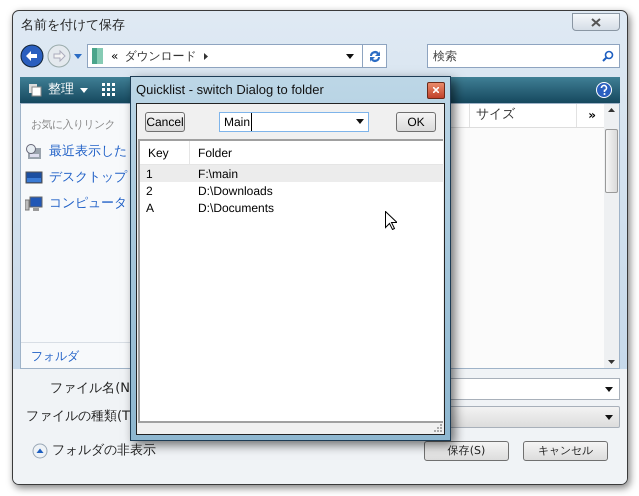 This screenshot has width=639, height=496. I want to click on search-icon, so click(608, 56).